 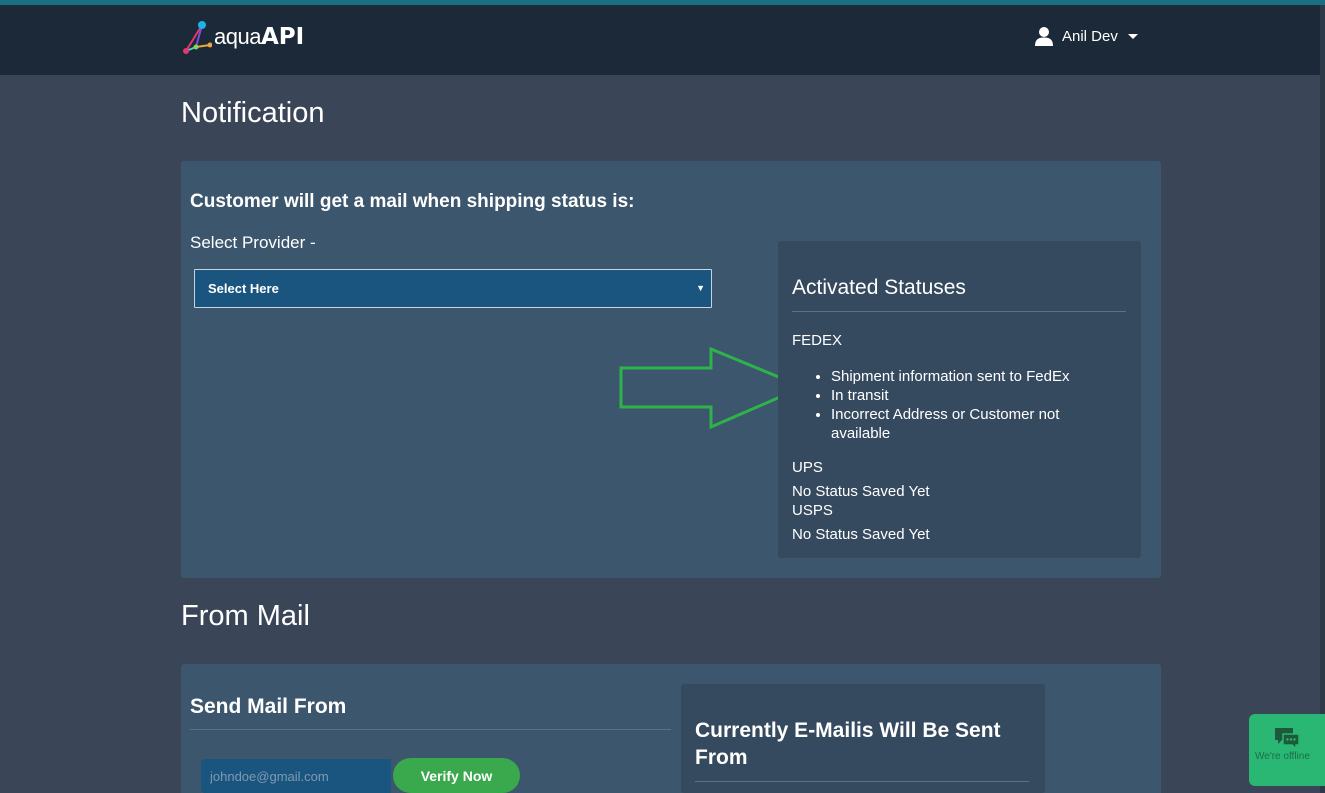 What do you see at coordinates (660, 40) in the screenshot?
I see `navbar: aqua API Anil Dev` at bounding box center [660, 40].